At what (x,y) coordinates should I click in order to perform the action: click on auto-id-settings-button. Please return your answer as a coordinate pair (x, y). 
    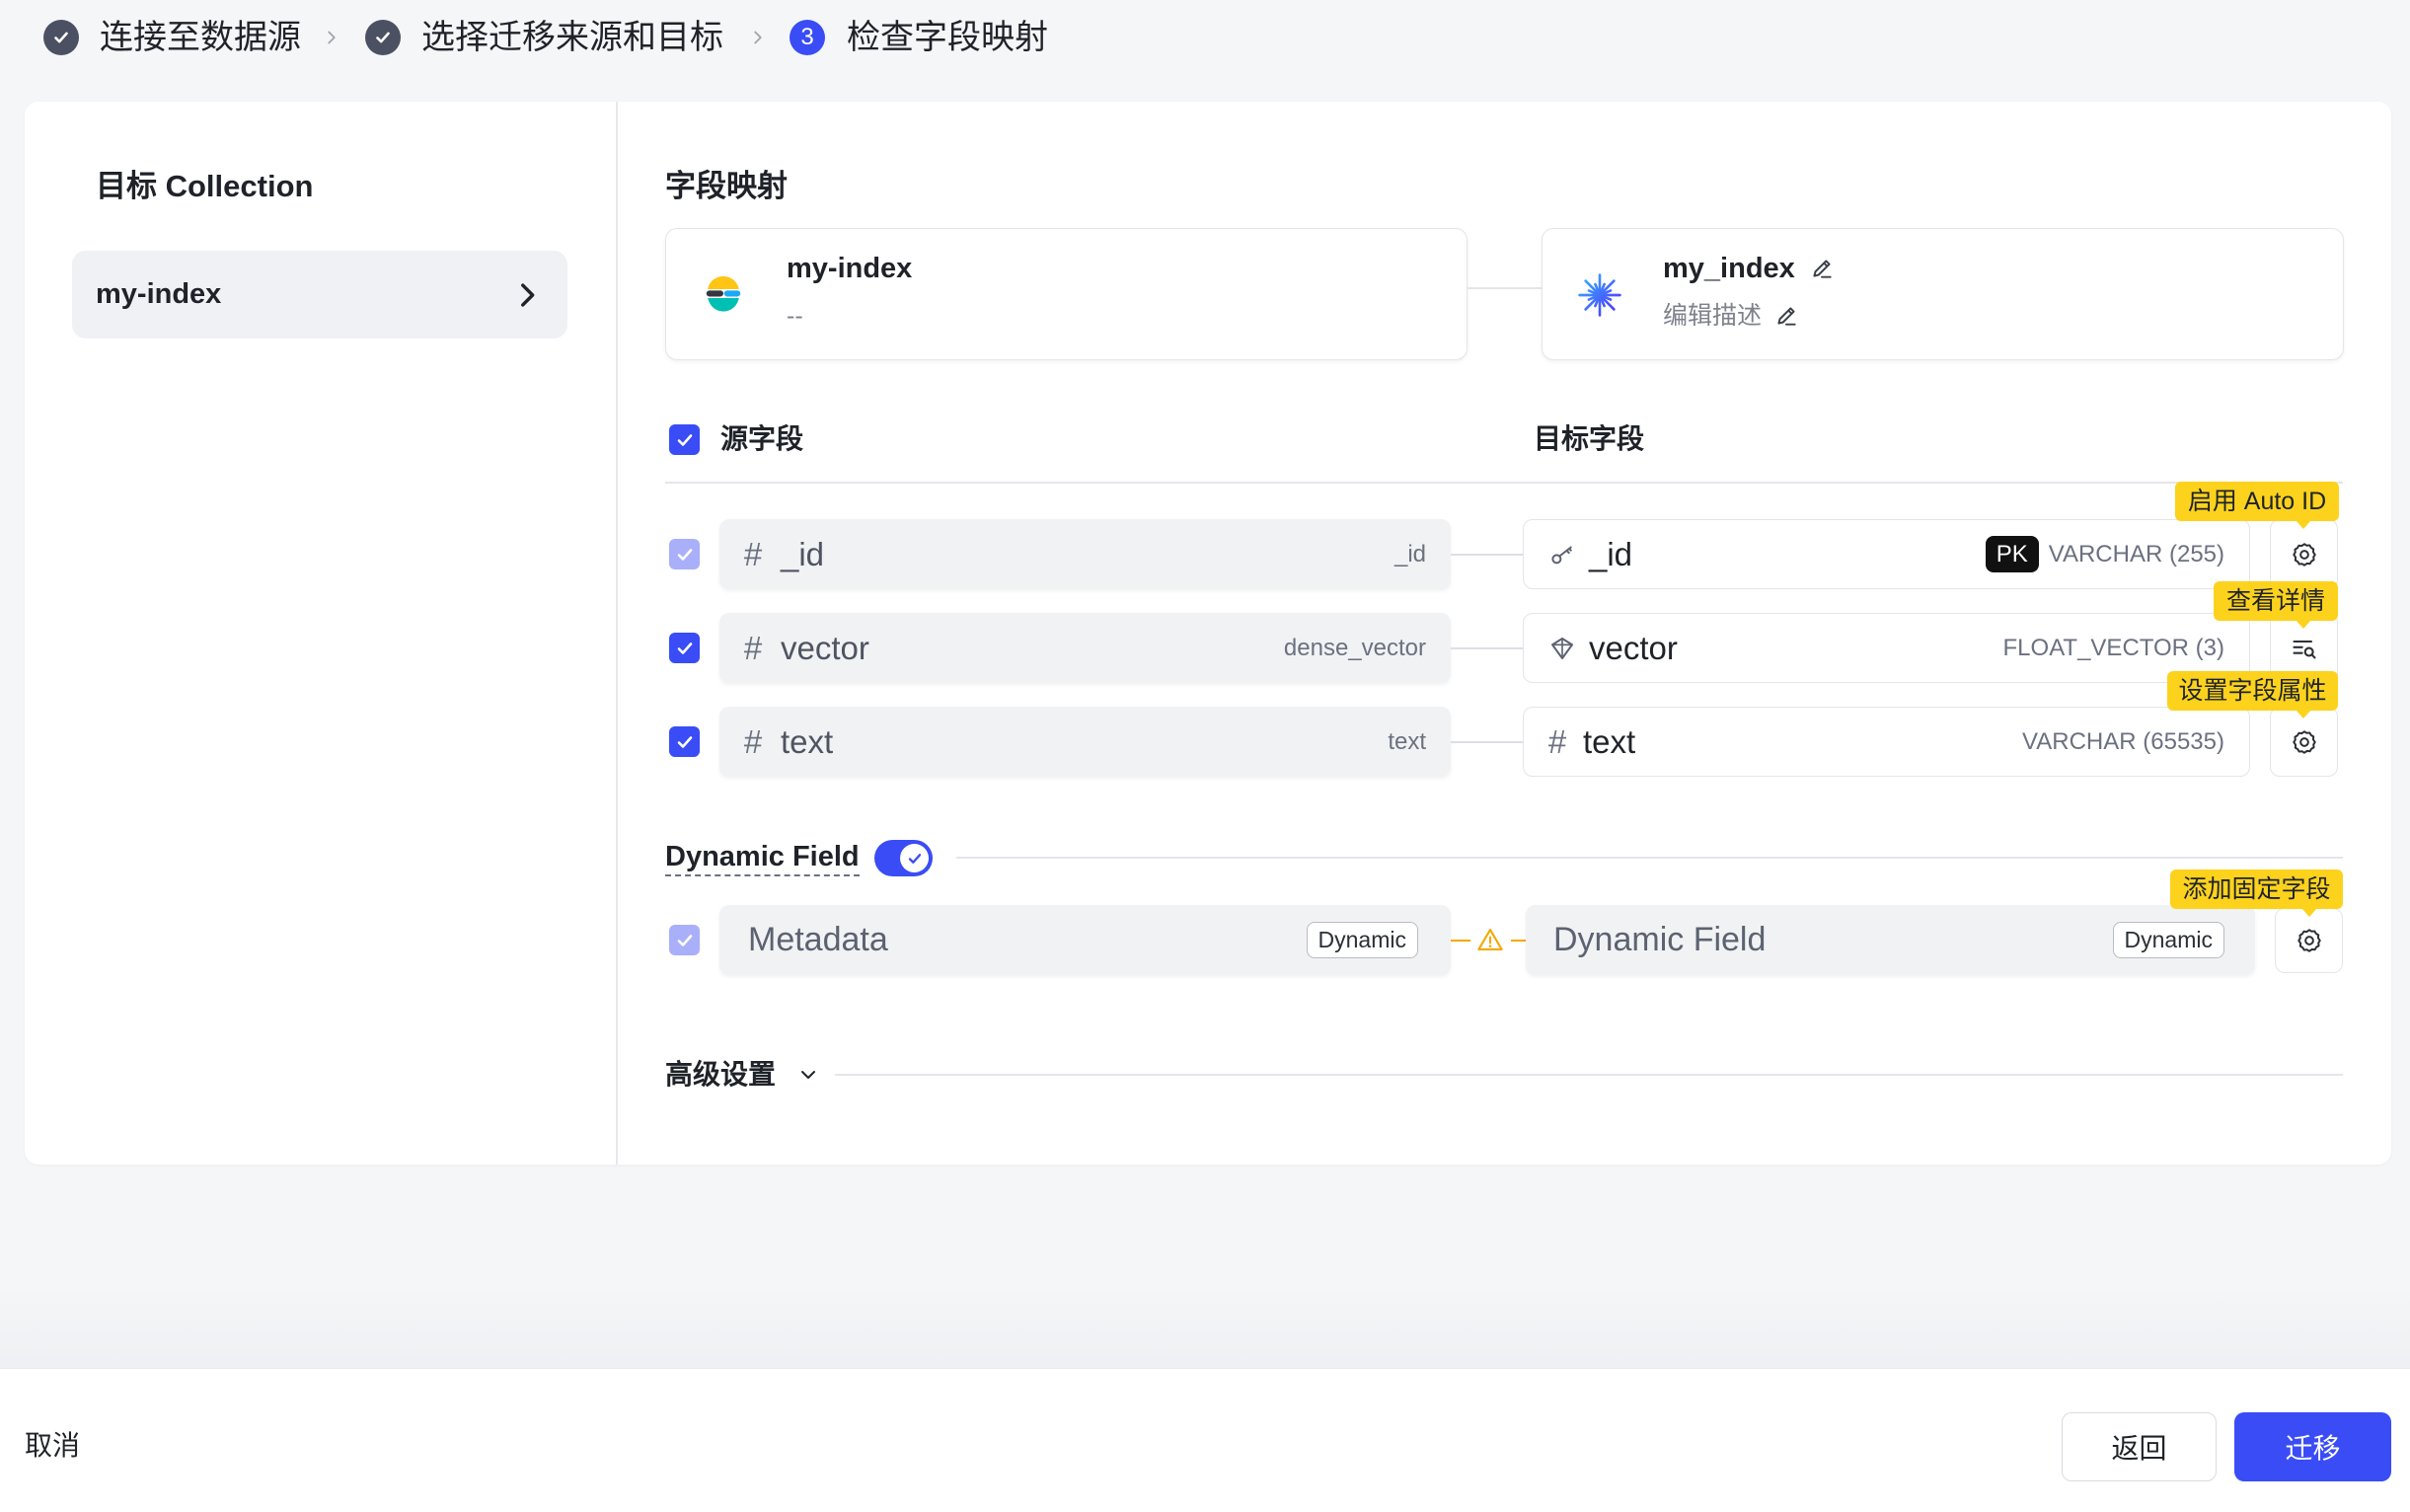
    Looking at the image, I should click on (2304, 554).